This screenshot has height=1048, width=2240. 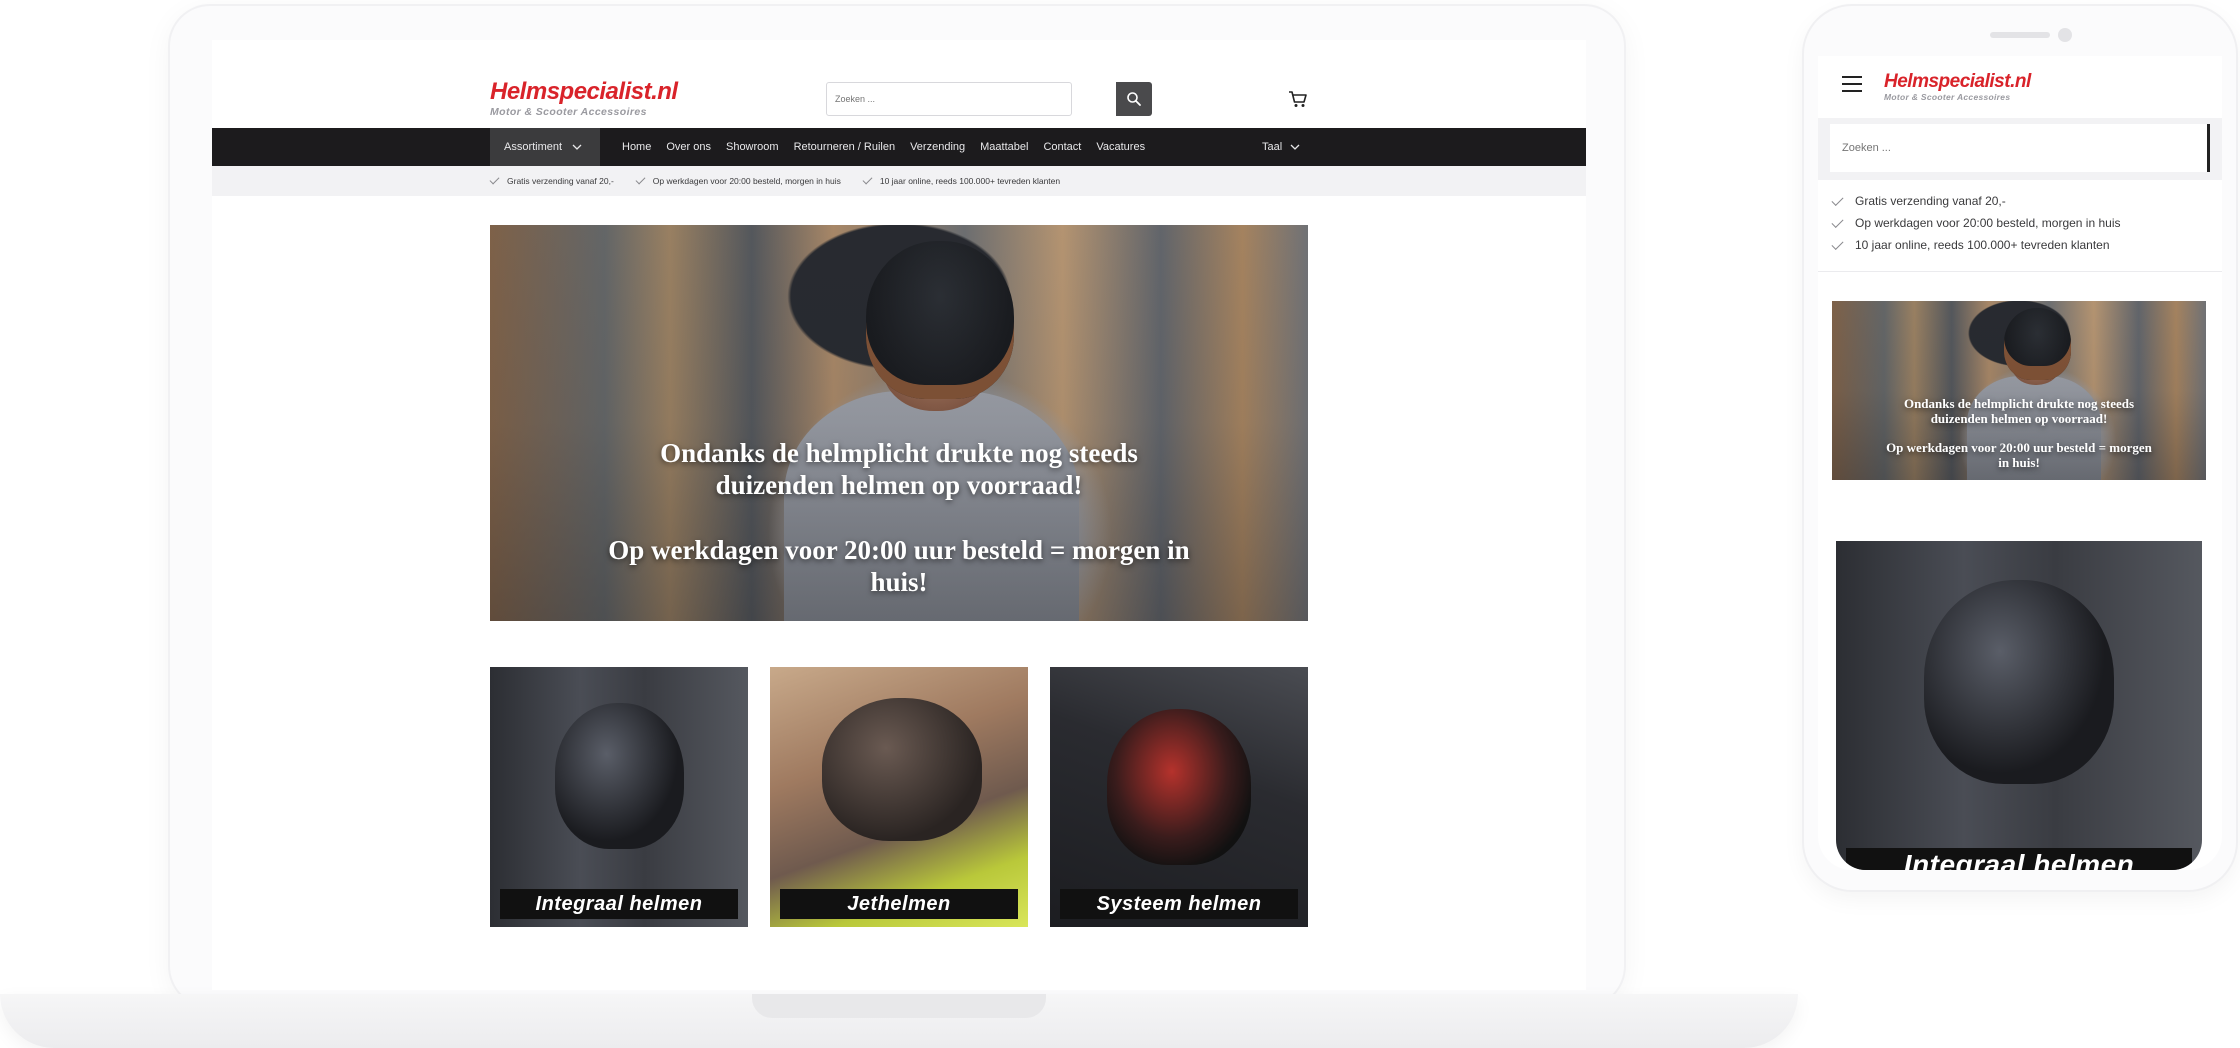 What do you see at coordinates (845, 147) in the screenshot?
I see `nav-link-retourneren: Retourneren / Ruilen` at bounding box center [845, 147].